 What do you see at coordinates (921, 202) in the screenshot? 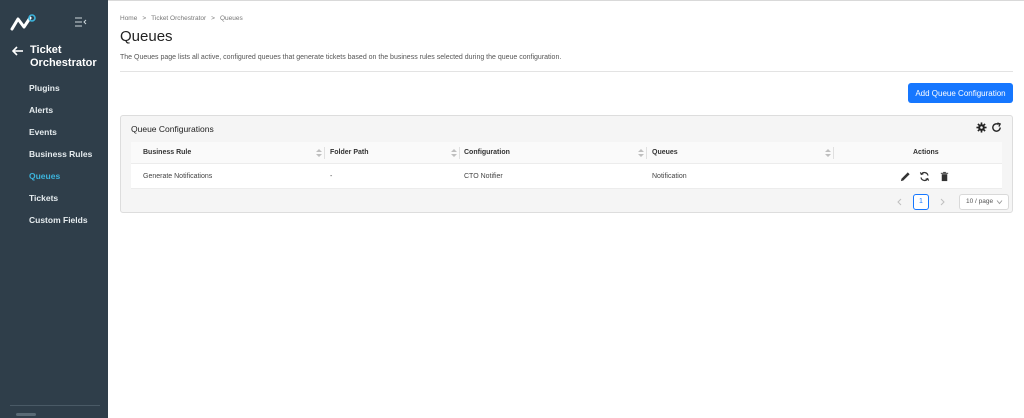
I see `page-number-button: 1` at bounding box center [921, 202].